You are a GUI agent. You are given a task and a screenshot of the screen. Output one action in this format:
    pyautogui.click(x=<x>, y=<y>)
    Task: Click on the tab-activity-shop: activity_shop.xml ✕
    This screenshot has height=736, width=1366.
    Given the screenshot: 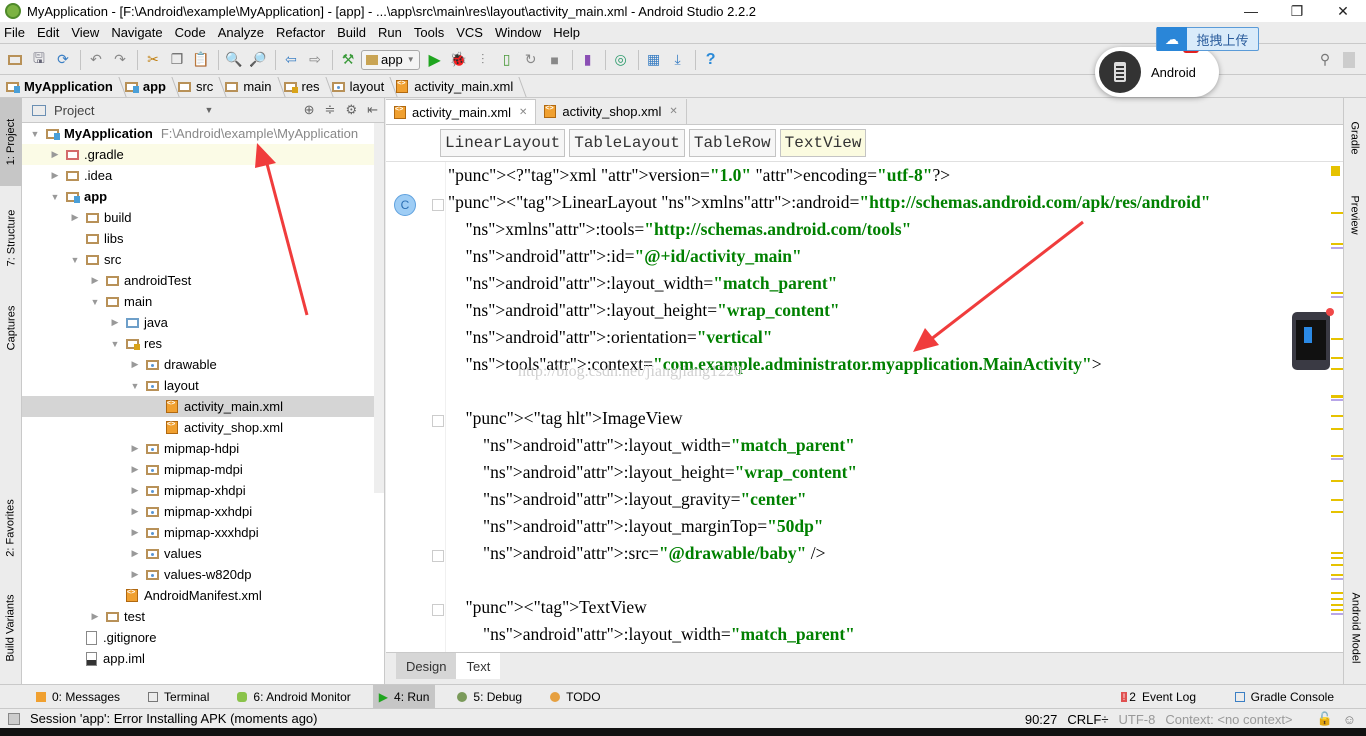 What is the action you would take?
    pyautogui.click(x=611, y=111)
    